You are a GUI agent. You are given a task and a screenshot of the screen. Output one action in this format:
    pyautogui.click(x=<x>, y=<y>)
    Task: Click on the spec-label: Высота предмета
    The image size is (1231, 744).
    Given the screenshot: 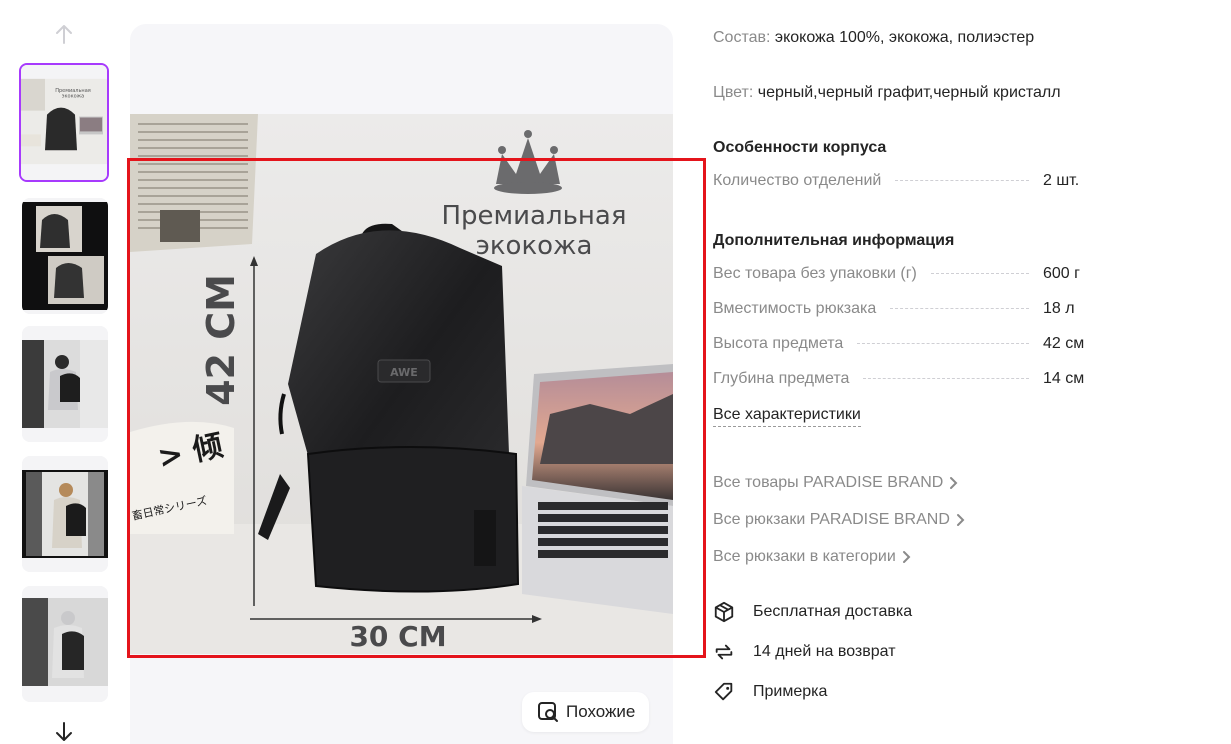 What is the action you would take?
    pyautogui.click(x=778, y=343)
    